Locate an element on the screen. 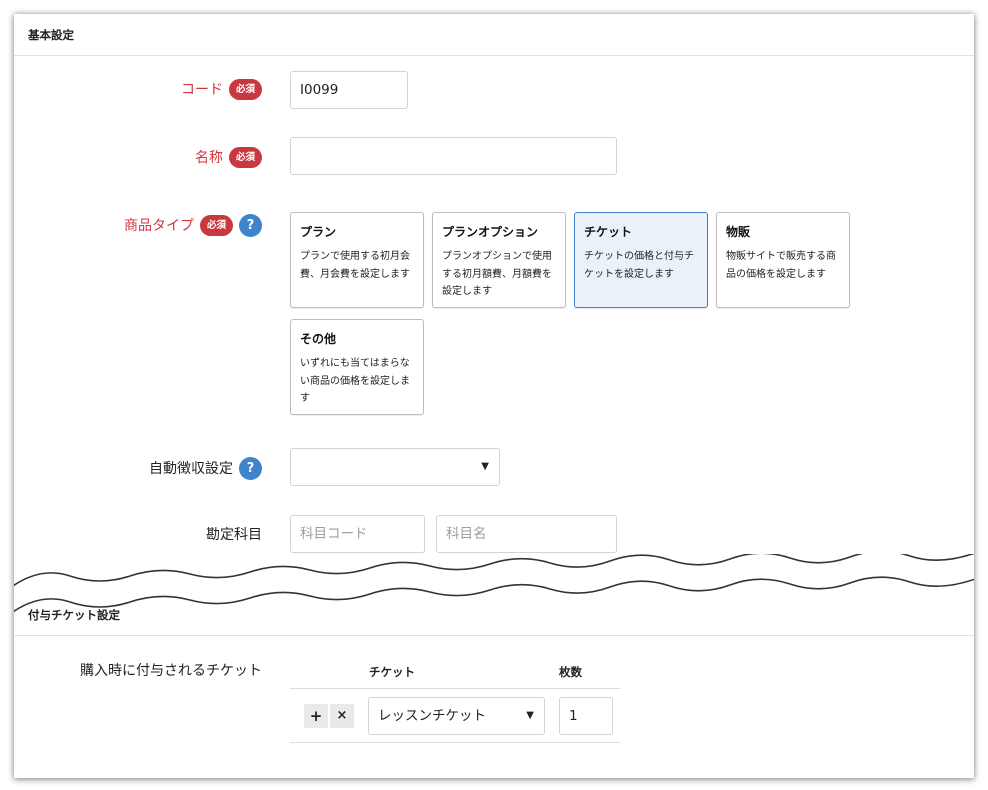  auto-collect-select: ▼ is located at coordinates (395, 467).